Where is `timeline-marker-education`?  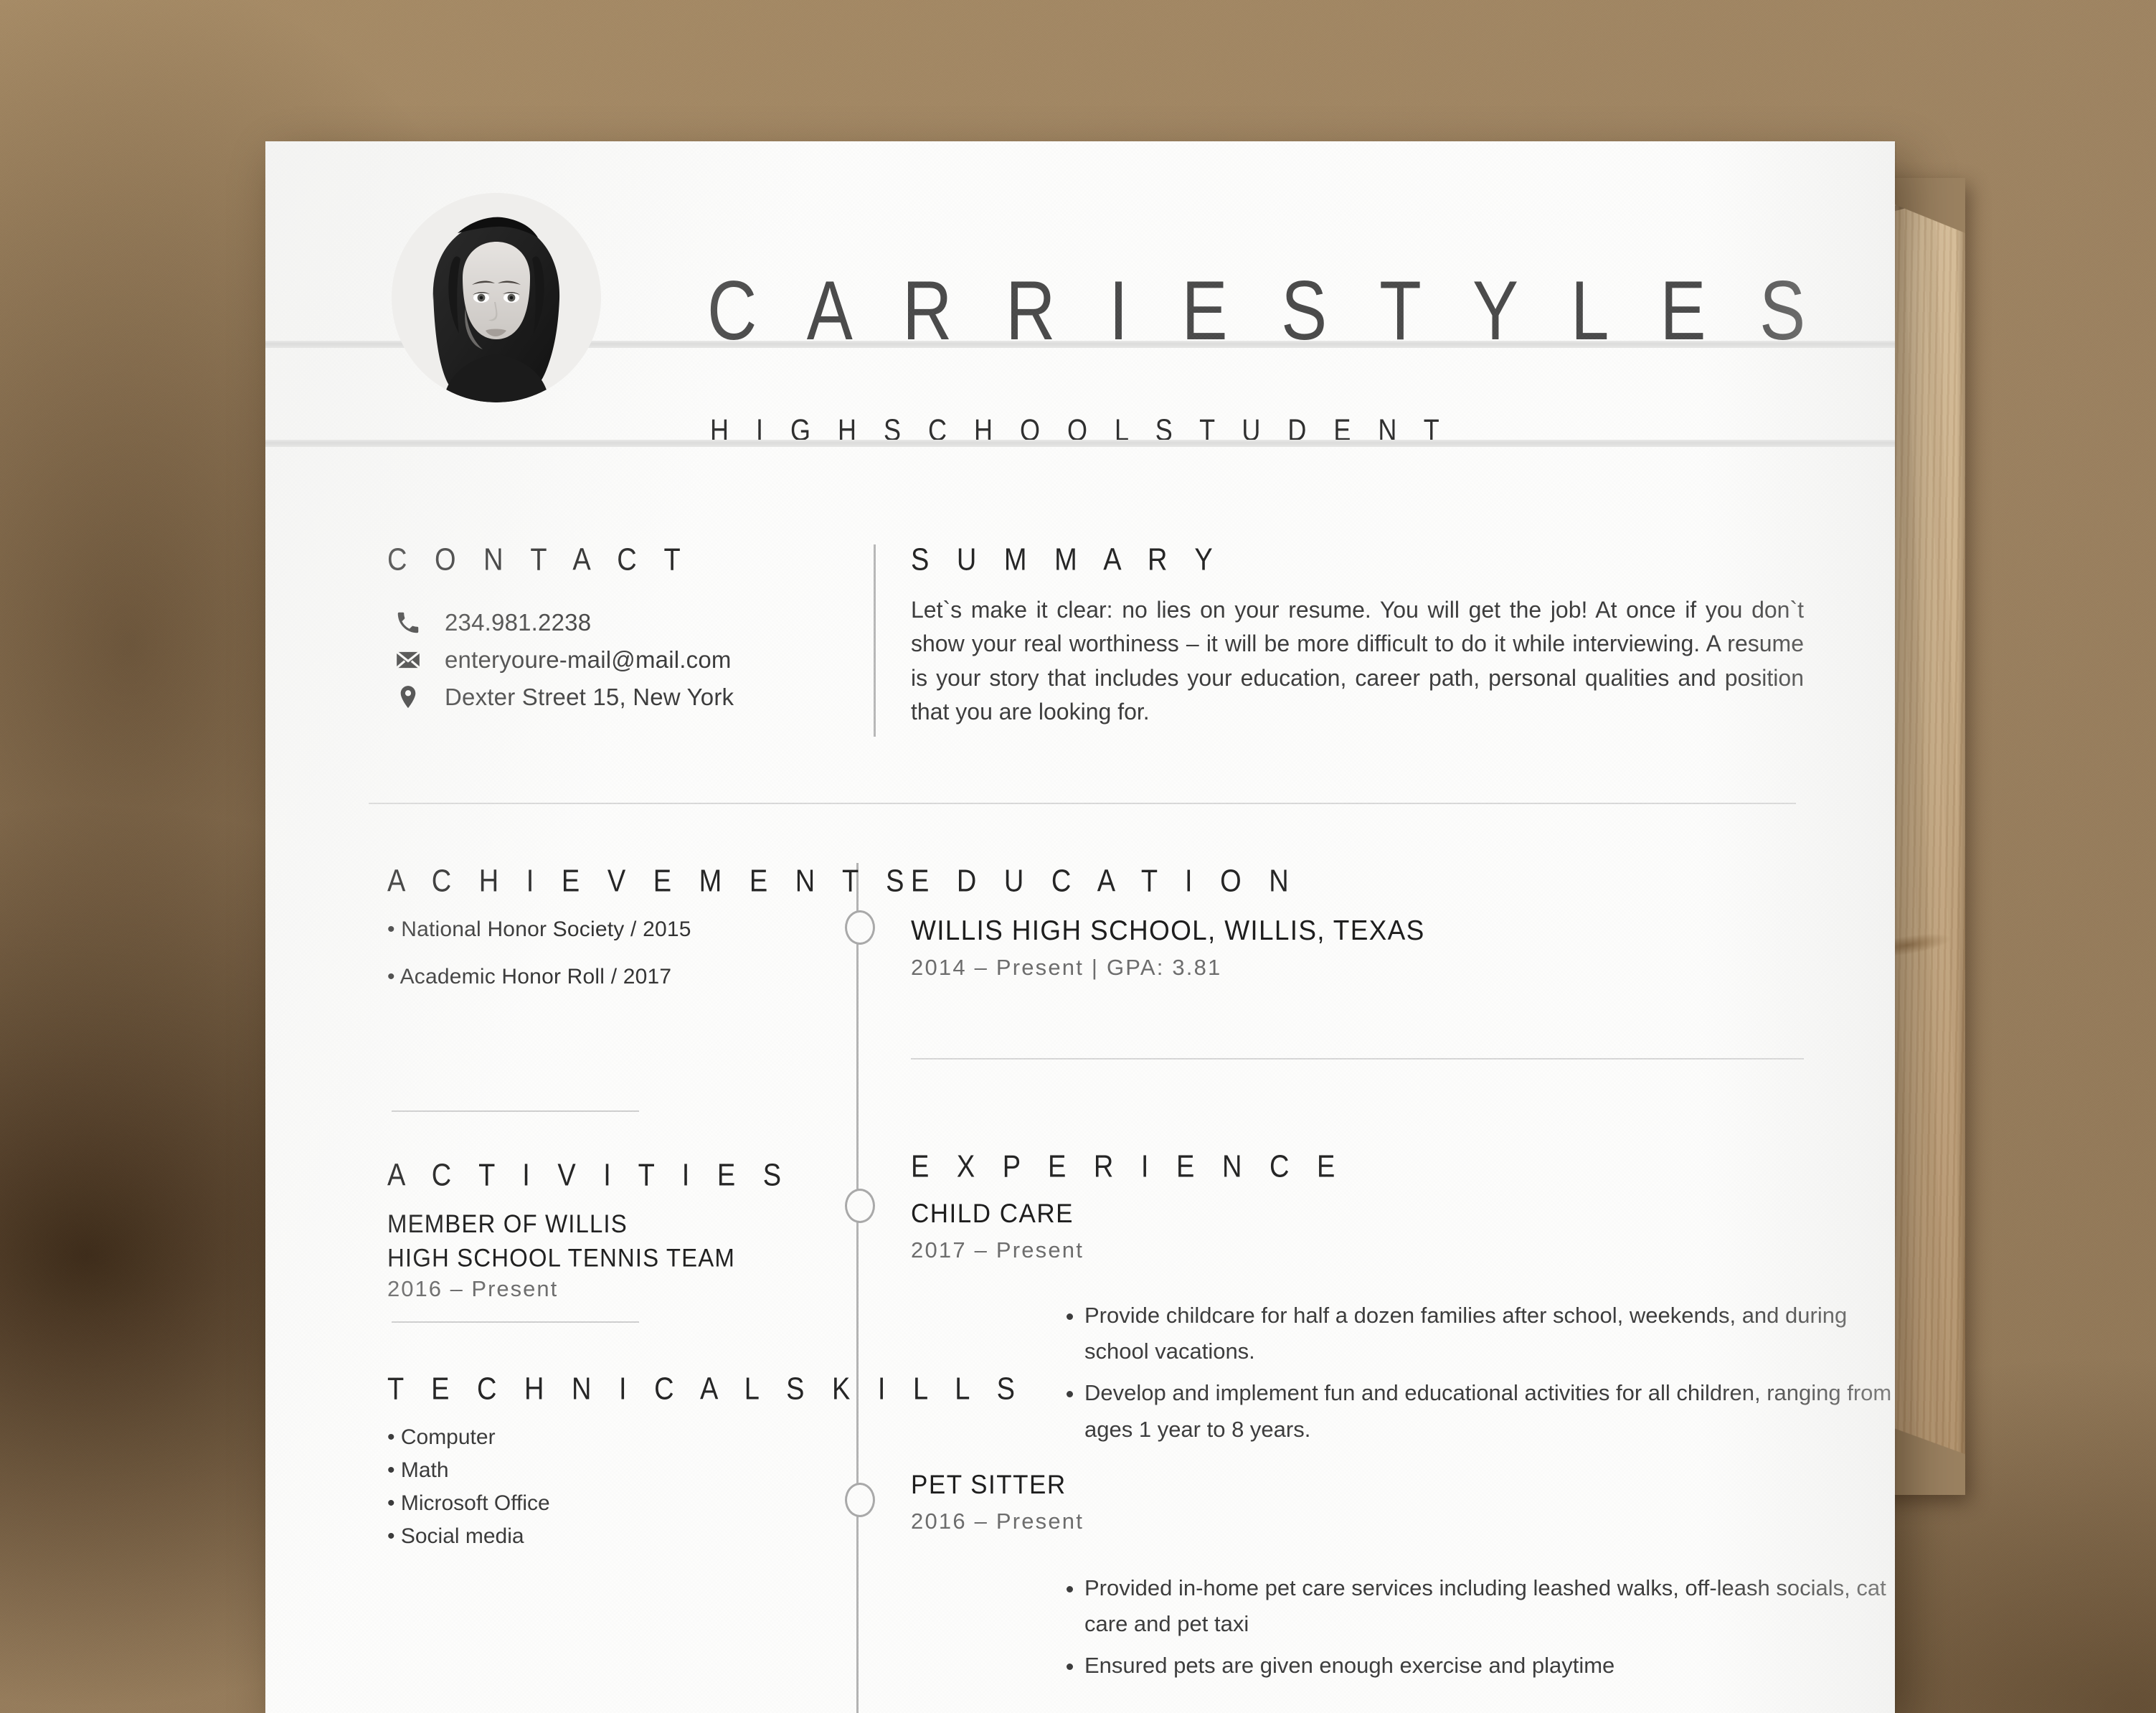 timeline-marker-education is located at coordinates (860, 928).